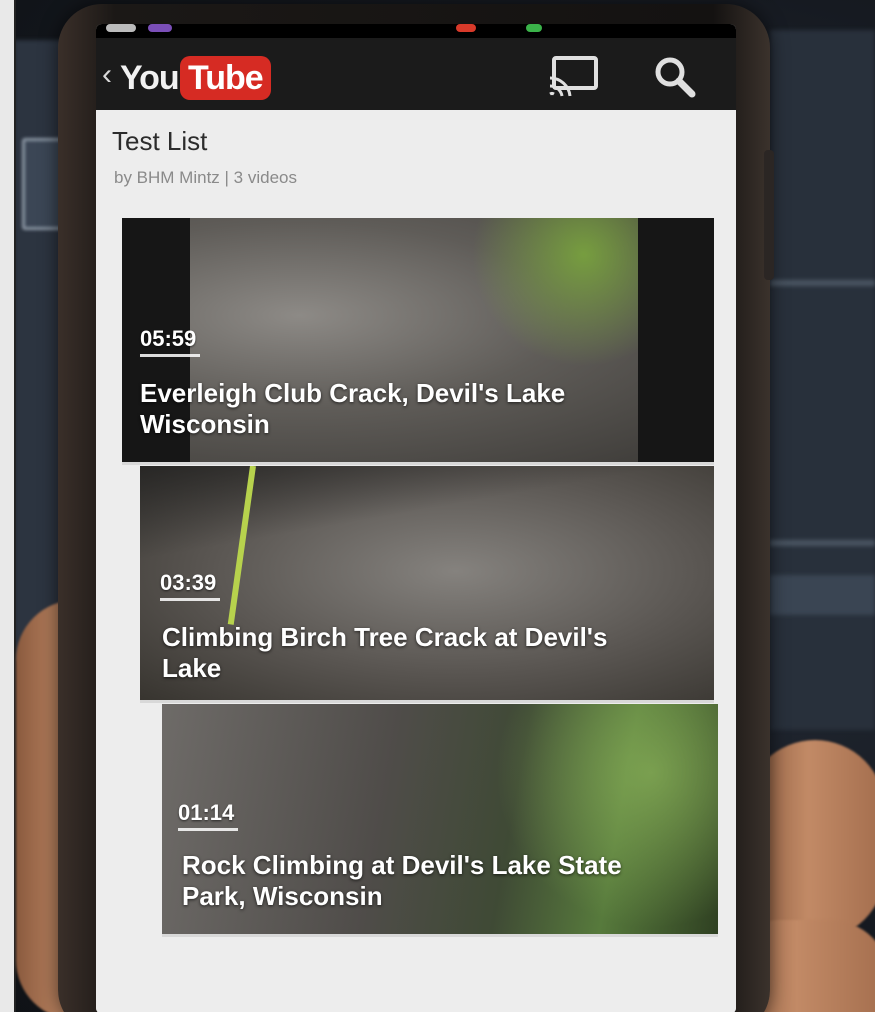 This screenshot has width=875, height=1012. What do you see at coordinates (822, 380) in the screenshot?
I see `background-panel-right` at bounding box center [822, 380].